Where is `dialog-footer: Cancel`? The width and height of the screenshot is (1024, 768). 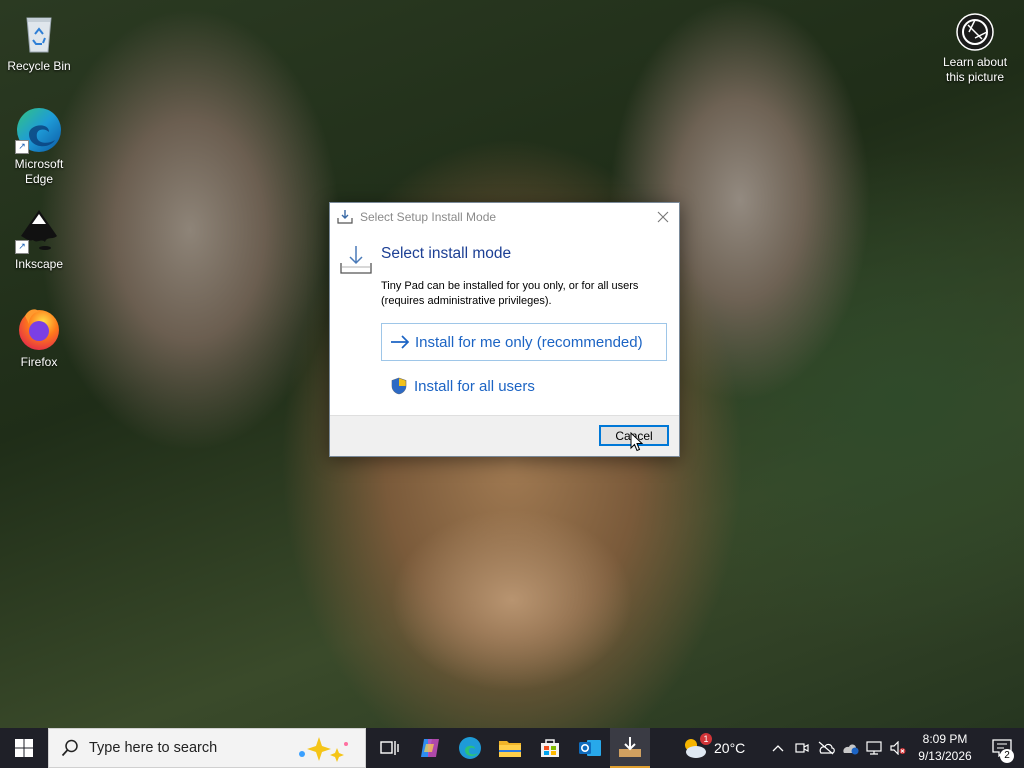 dialog-footer: Cancel is located at coordinates (504, 435).